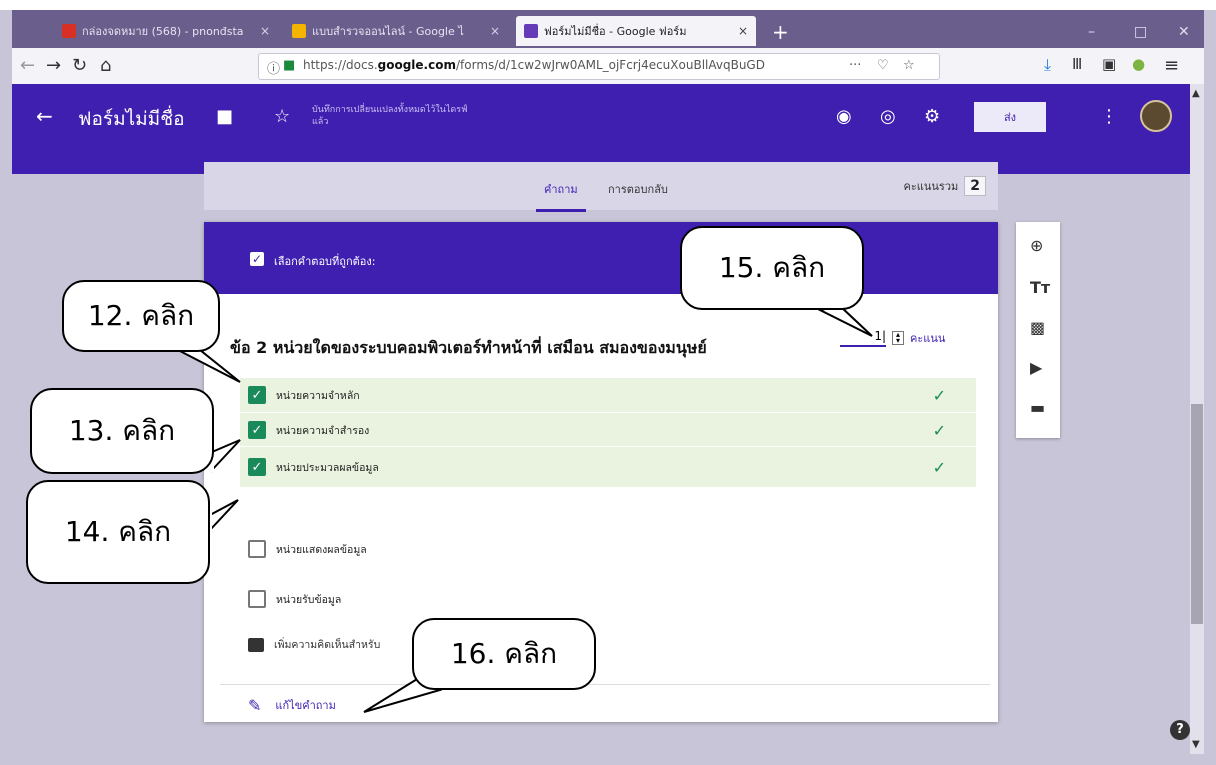 The width and height of the screenshot is (1216, 765). What do you see at coordinates (1077, 64) in the screenshot?
I see `library-icon: Ⅲ` at bounding box center [1077, 64].